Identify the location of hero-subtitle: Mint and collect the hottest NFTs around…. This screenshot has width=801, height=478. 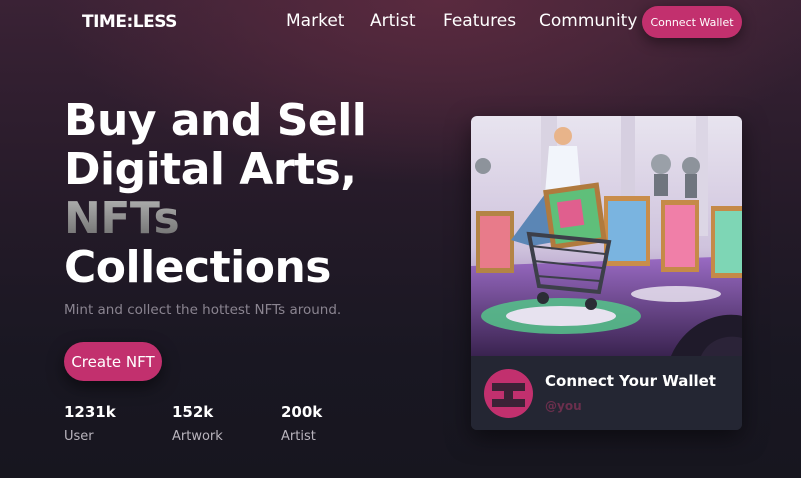
(203, 310).